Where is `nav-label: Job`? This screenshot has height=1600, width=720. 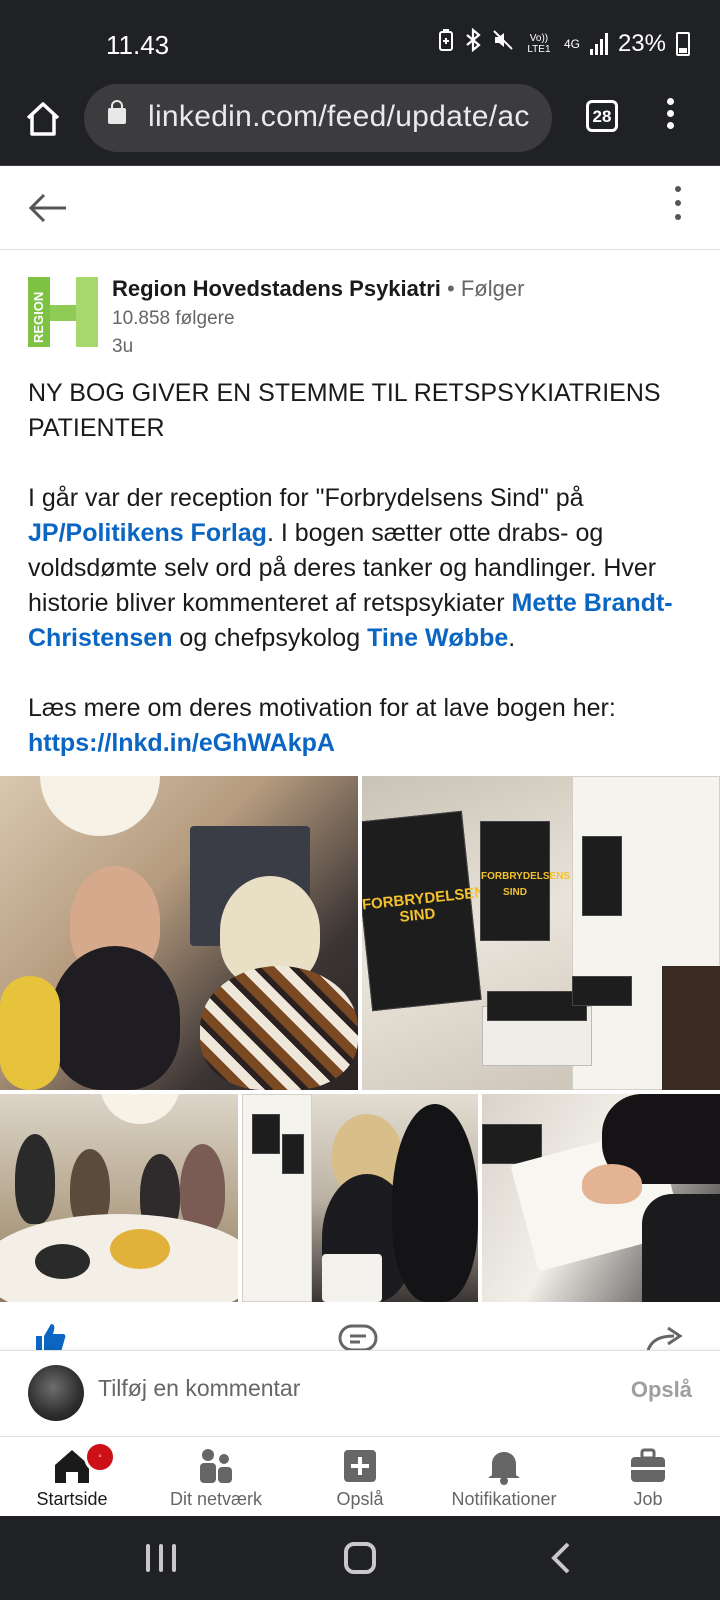 nav-label: Job is located at coordinates (648, 1499).